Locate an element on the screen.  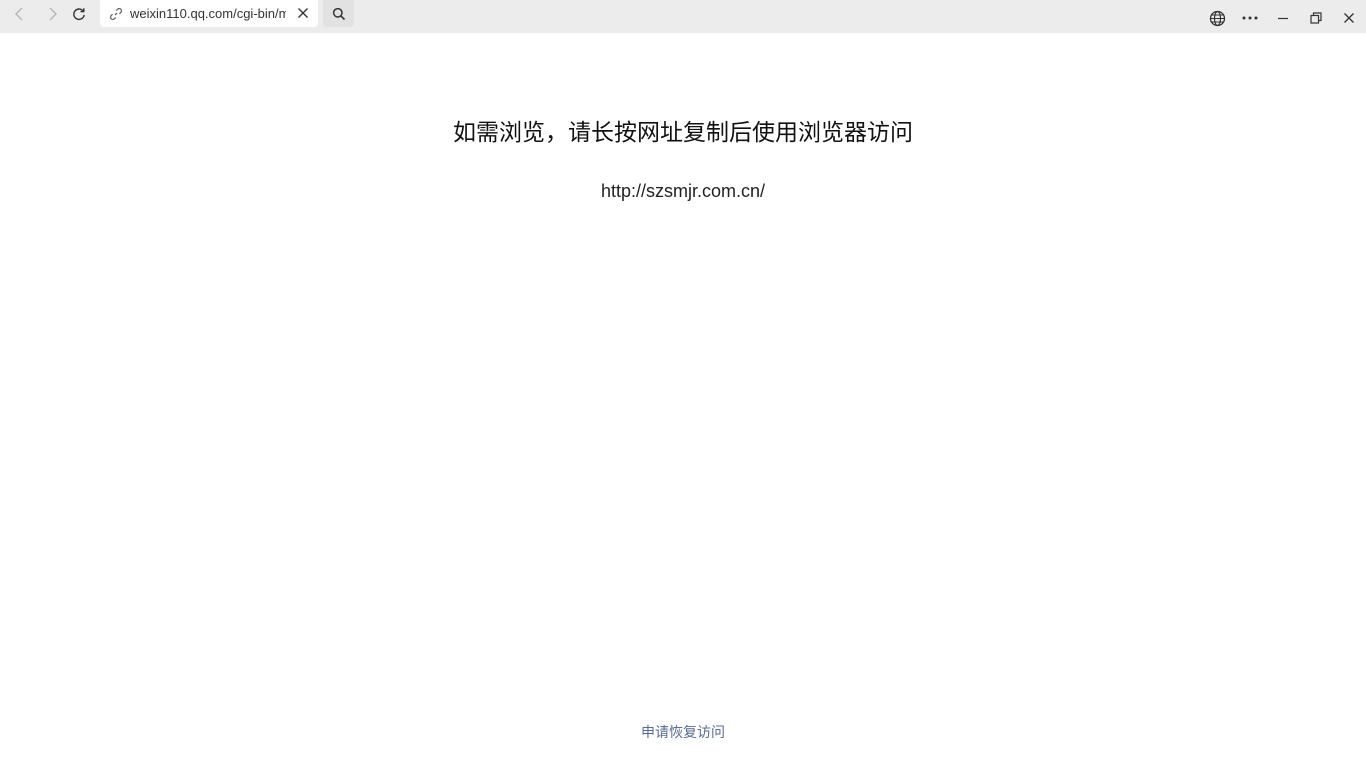
restore-button is located at coordinates (1316, 18).